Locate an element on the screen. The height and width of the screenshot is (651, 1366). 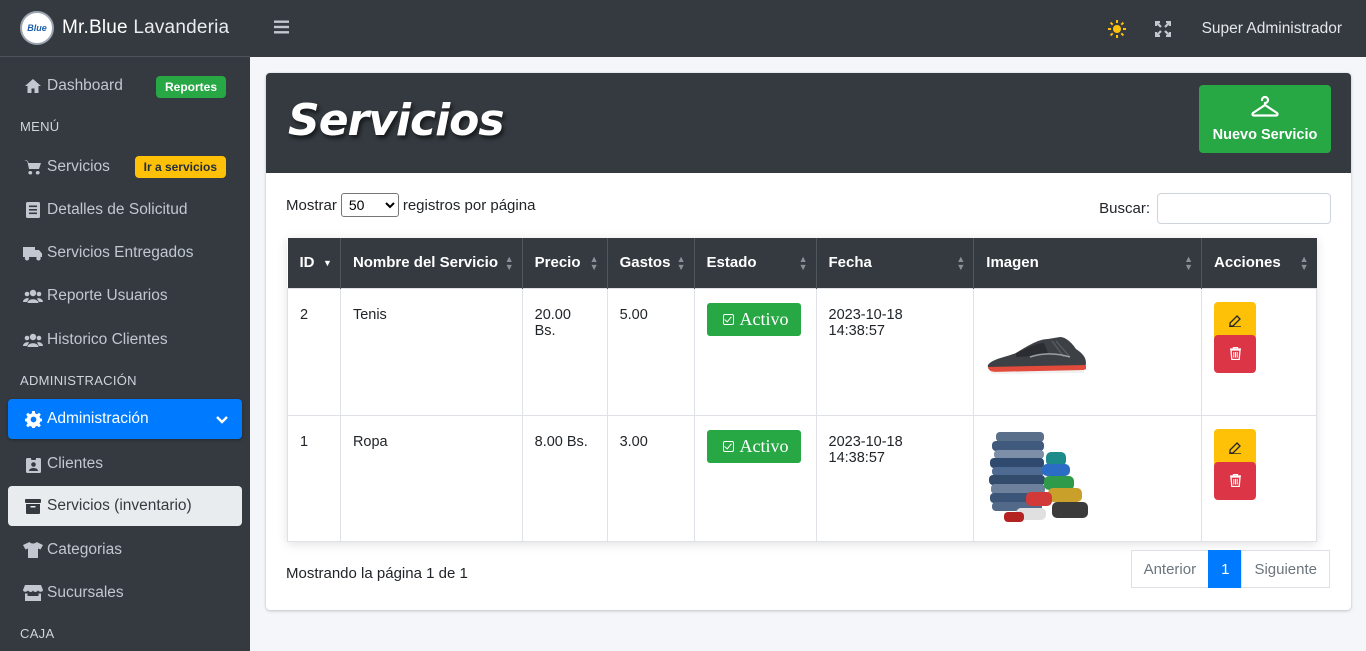
users-icon is located at coordinates (33, 296).